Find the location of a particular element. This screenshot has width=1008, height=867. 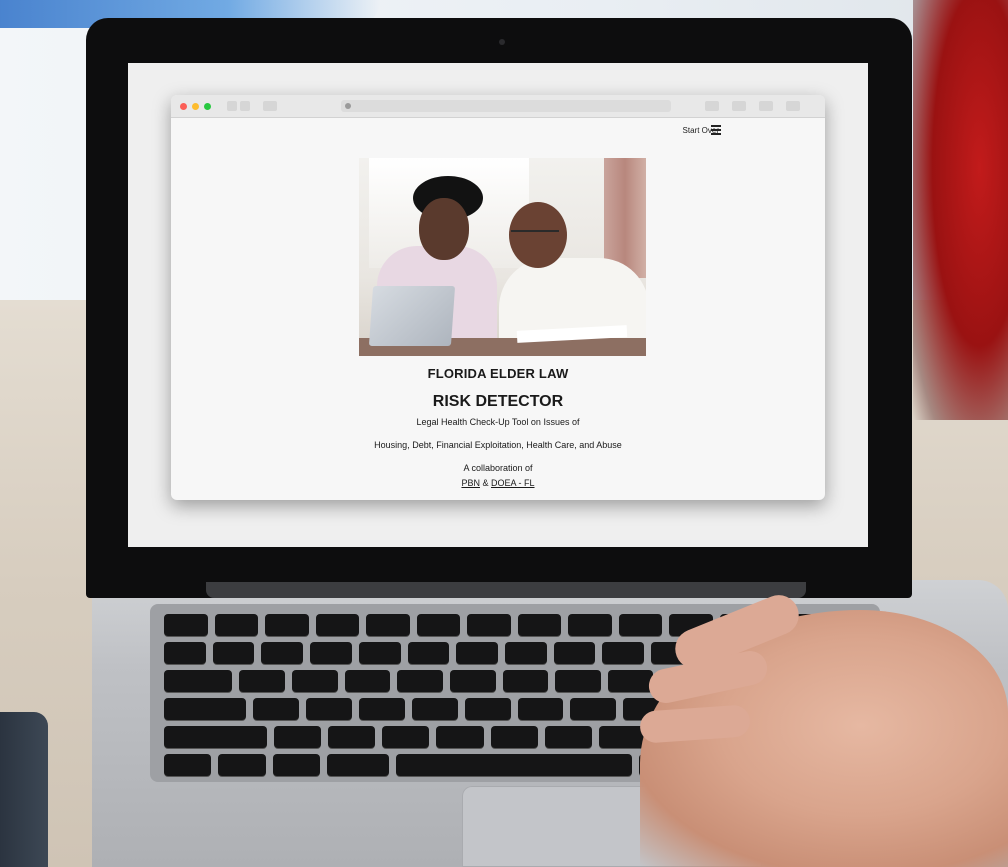

window-minimize-icon is located at coordinates (195, 106).